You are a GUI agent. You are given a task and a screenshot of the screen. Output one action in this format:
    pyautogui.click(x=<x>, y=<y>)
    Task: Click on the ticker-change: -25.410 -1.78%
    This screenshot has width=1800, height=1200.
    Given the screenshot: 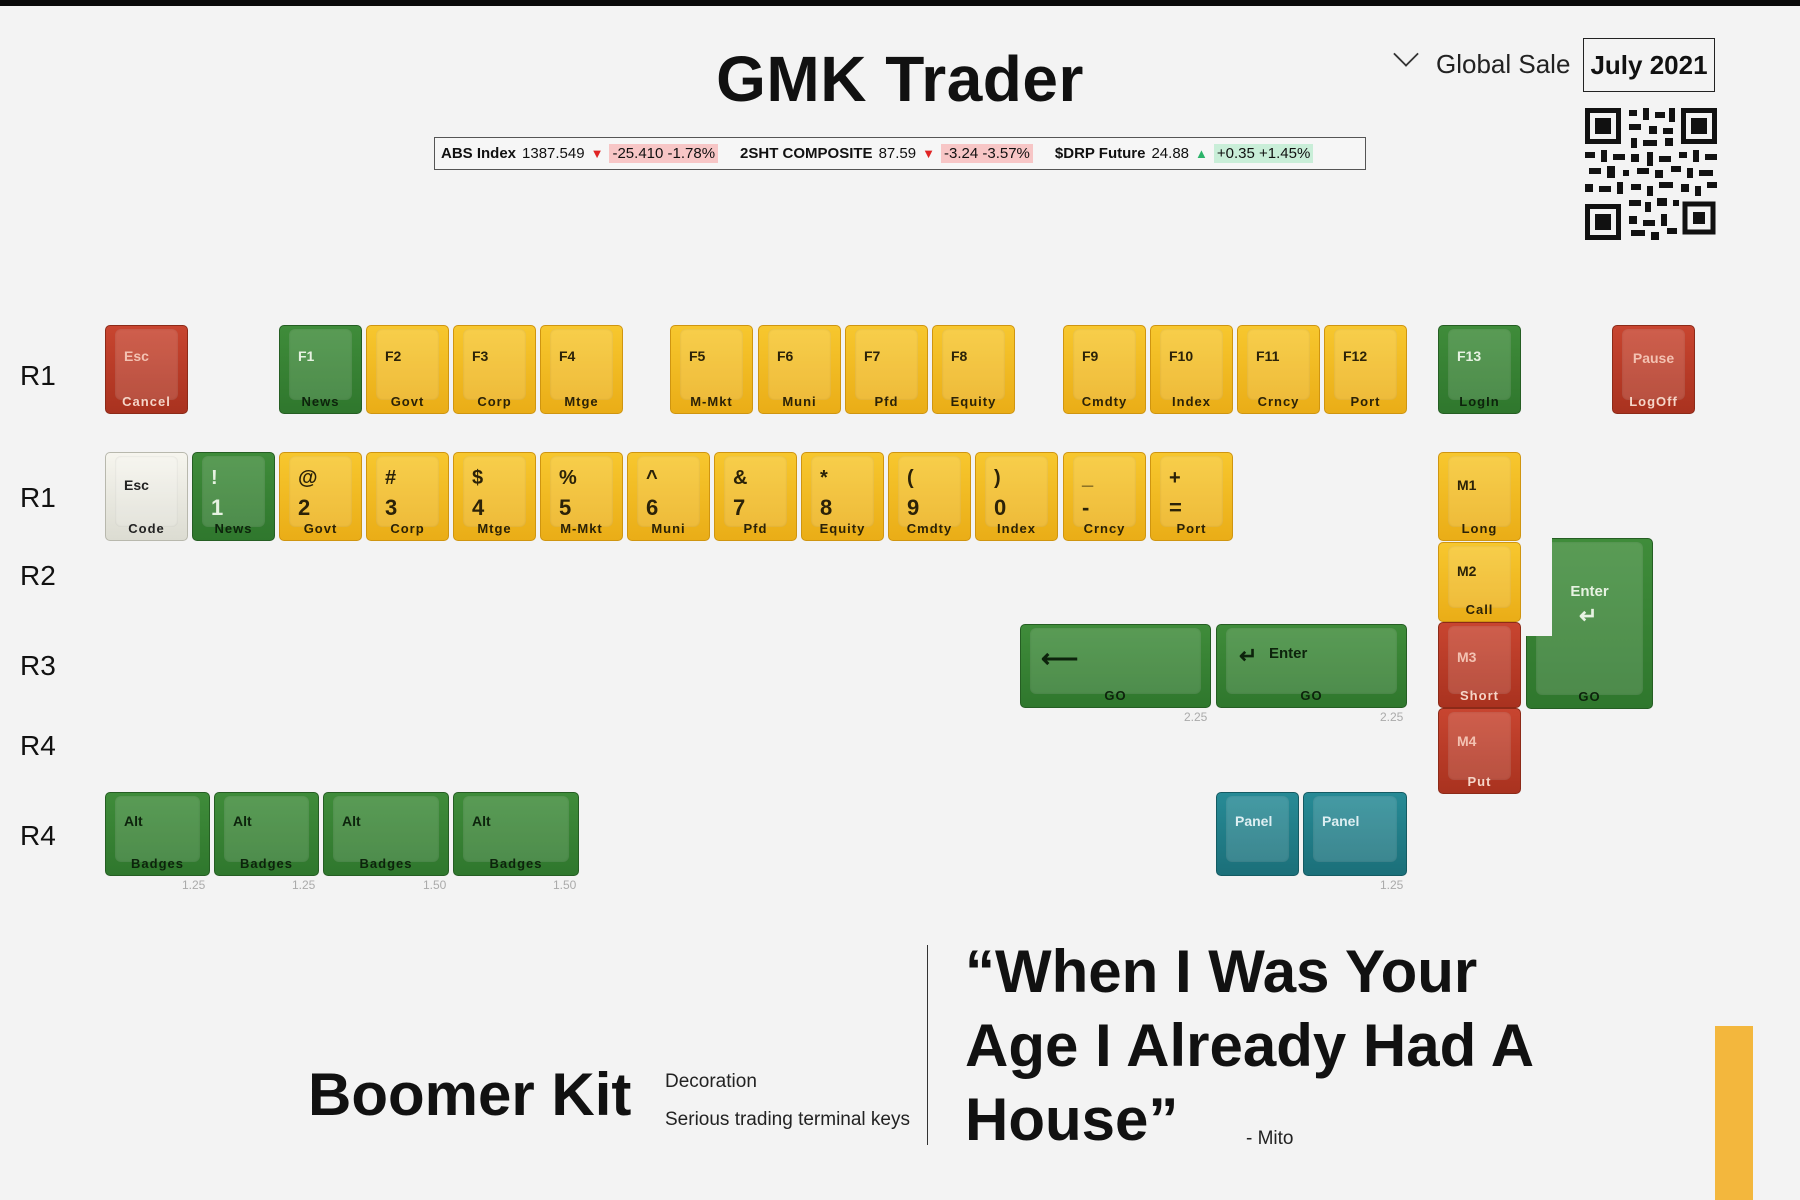 What is the action you would take?
    pyautogui.click(x=664, y=153)
    